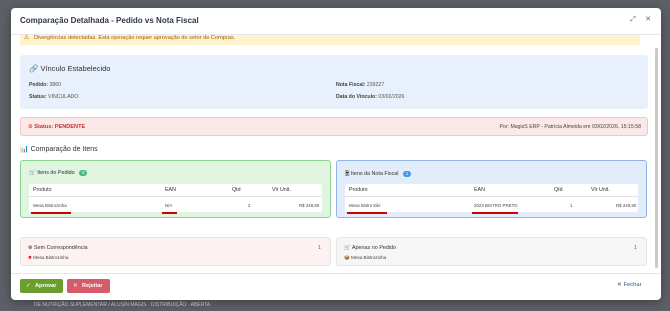 The width and height of the screenshot is (670, 311). What do you see at coordinates (406, 174) in the screenshot?
I see `nota-count-badge: 1` at bounding box center [406, 174].